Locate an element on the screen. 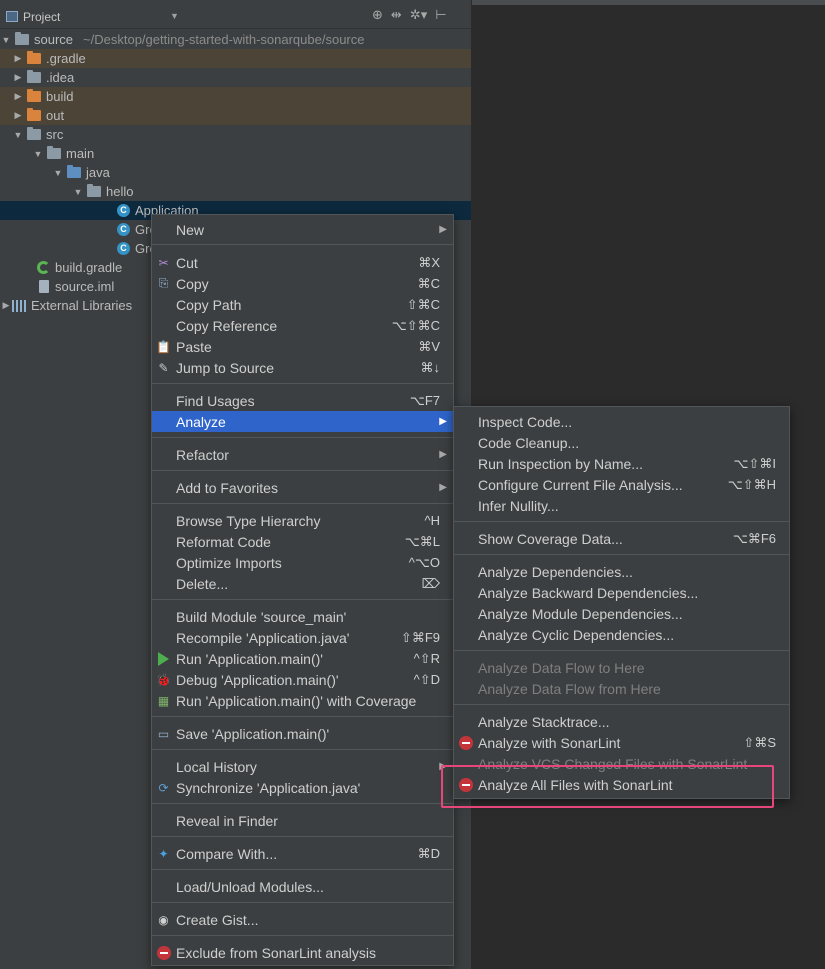 The height and width of the screenshot is (969, 825). panel-toolbar: ⊕ ⇹ ✲▾ ⊢ is located at coordinates (409, 15).